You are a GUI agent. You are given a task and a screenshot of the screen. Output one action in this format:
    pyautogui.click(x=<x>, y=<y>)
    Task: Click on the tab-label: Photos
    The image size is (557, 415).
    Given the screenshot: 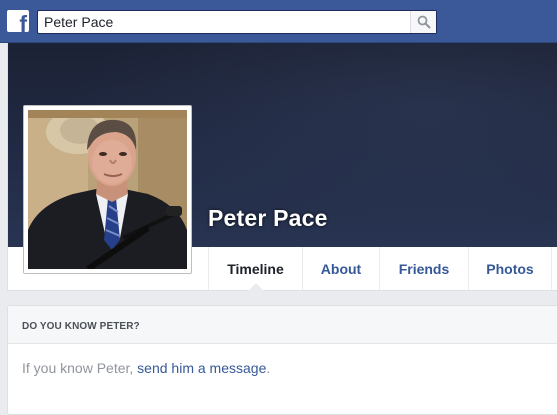 What is the action you would take?
    pyautogui.click(x=510, y=268)
    